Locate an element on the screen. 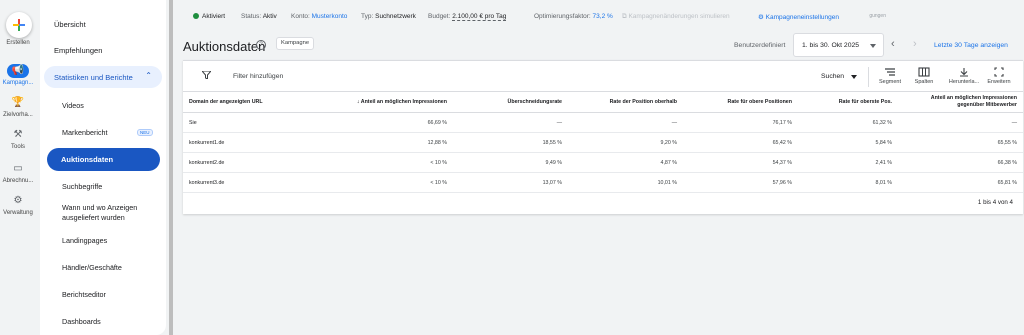 Image resolution: width=1024 pixels, height=335 pixels. date-range-value: 1. bis 30. Okt 2025 is located at coordinates (831, 45).